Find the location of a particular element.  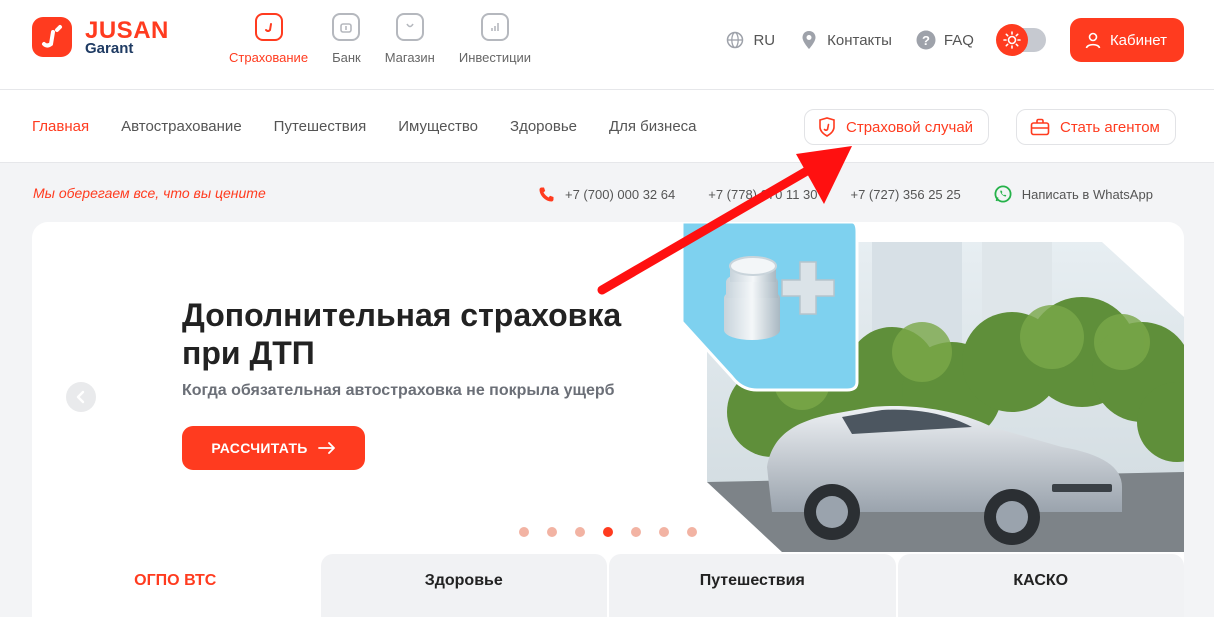

phone-link-2: +7 (778) 070 11 30 is located at coordinates (762, 194).